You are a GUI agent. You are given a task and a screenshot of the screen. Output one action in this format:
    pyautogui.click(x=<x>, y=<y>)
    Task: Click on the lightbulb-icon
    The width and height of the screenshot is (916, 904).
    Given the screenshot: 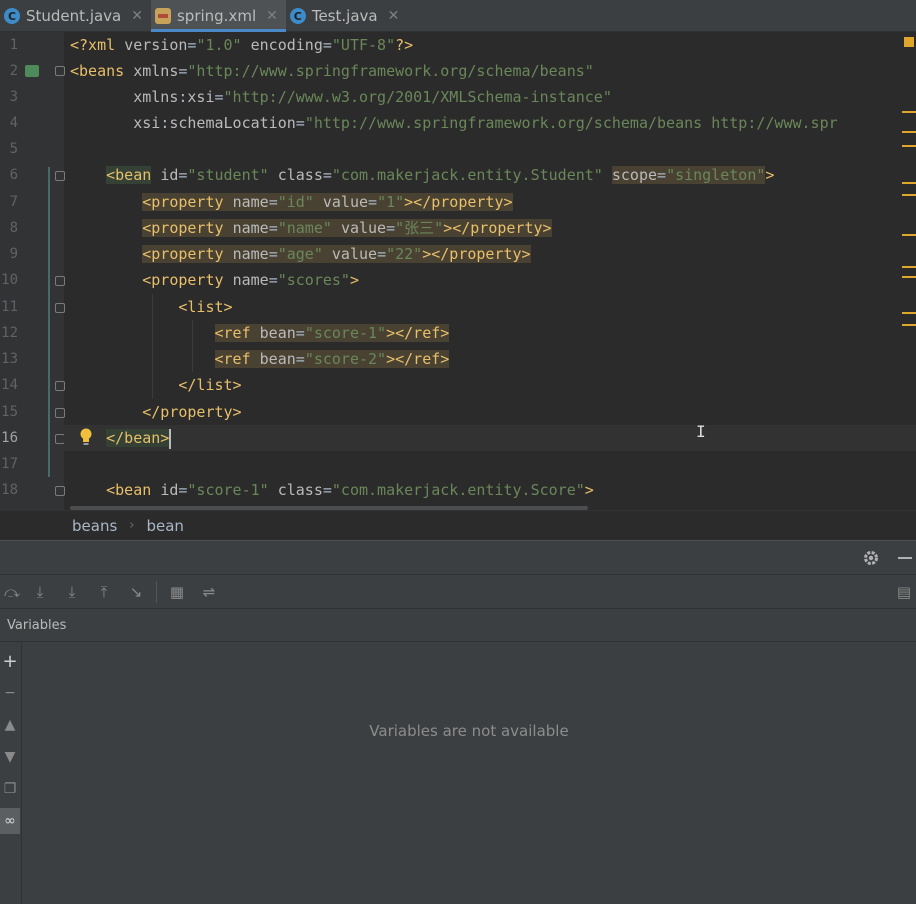 What is the action you would take?
    pyautogui.click(x=86, y=437)
    